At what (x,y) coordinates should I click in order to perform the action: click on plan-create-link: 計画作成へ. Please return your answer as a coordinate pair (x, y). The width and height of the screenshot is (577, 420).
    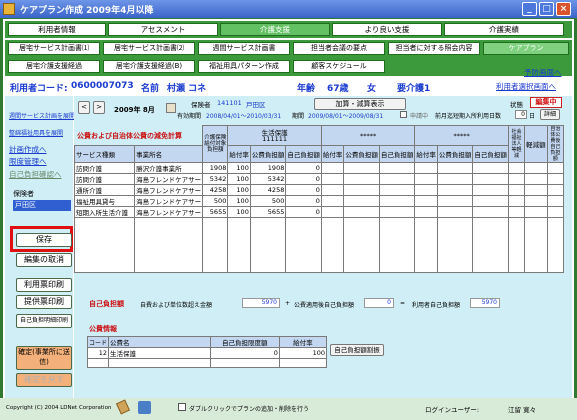
    Looking at the image, I should click on (28, 149).